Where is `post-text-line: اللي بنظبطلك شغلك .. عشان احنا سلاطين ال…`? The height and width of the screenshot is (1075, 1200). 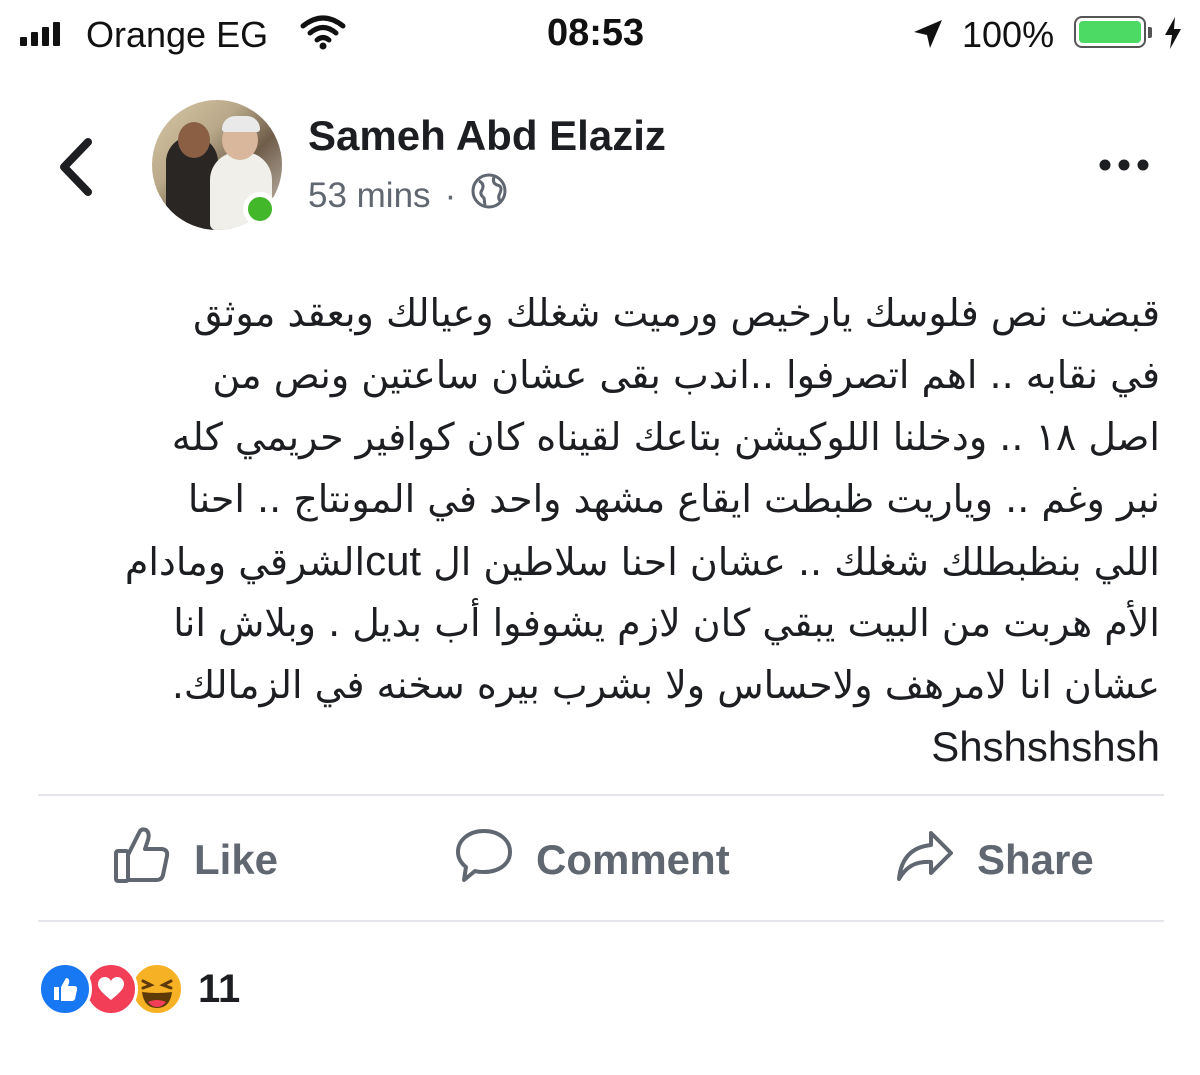
post-text-line: اللي بنظبطلك شغلك .. عشان احنا سلاطين ال… is located at coordinates (600, 561).